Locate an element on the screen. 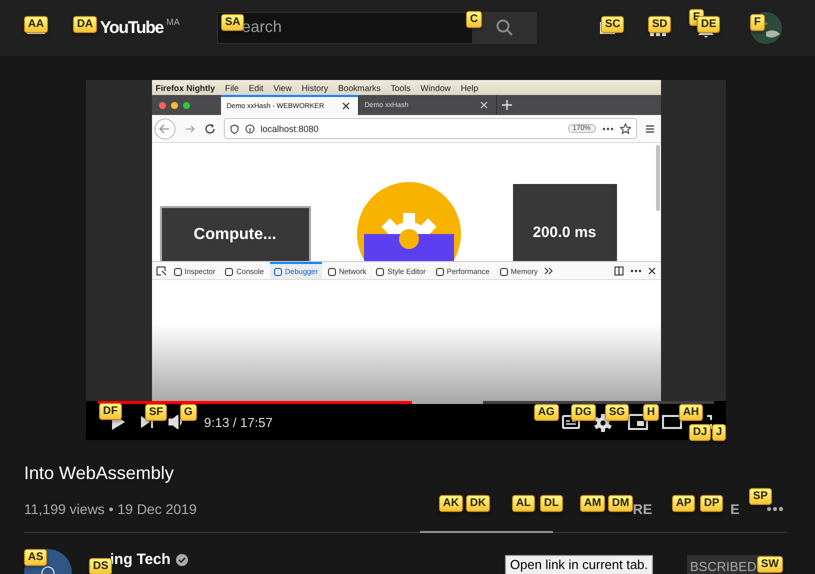  hint-tooltip: AS is located at coordinates (36, 557).